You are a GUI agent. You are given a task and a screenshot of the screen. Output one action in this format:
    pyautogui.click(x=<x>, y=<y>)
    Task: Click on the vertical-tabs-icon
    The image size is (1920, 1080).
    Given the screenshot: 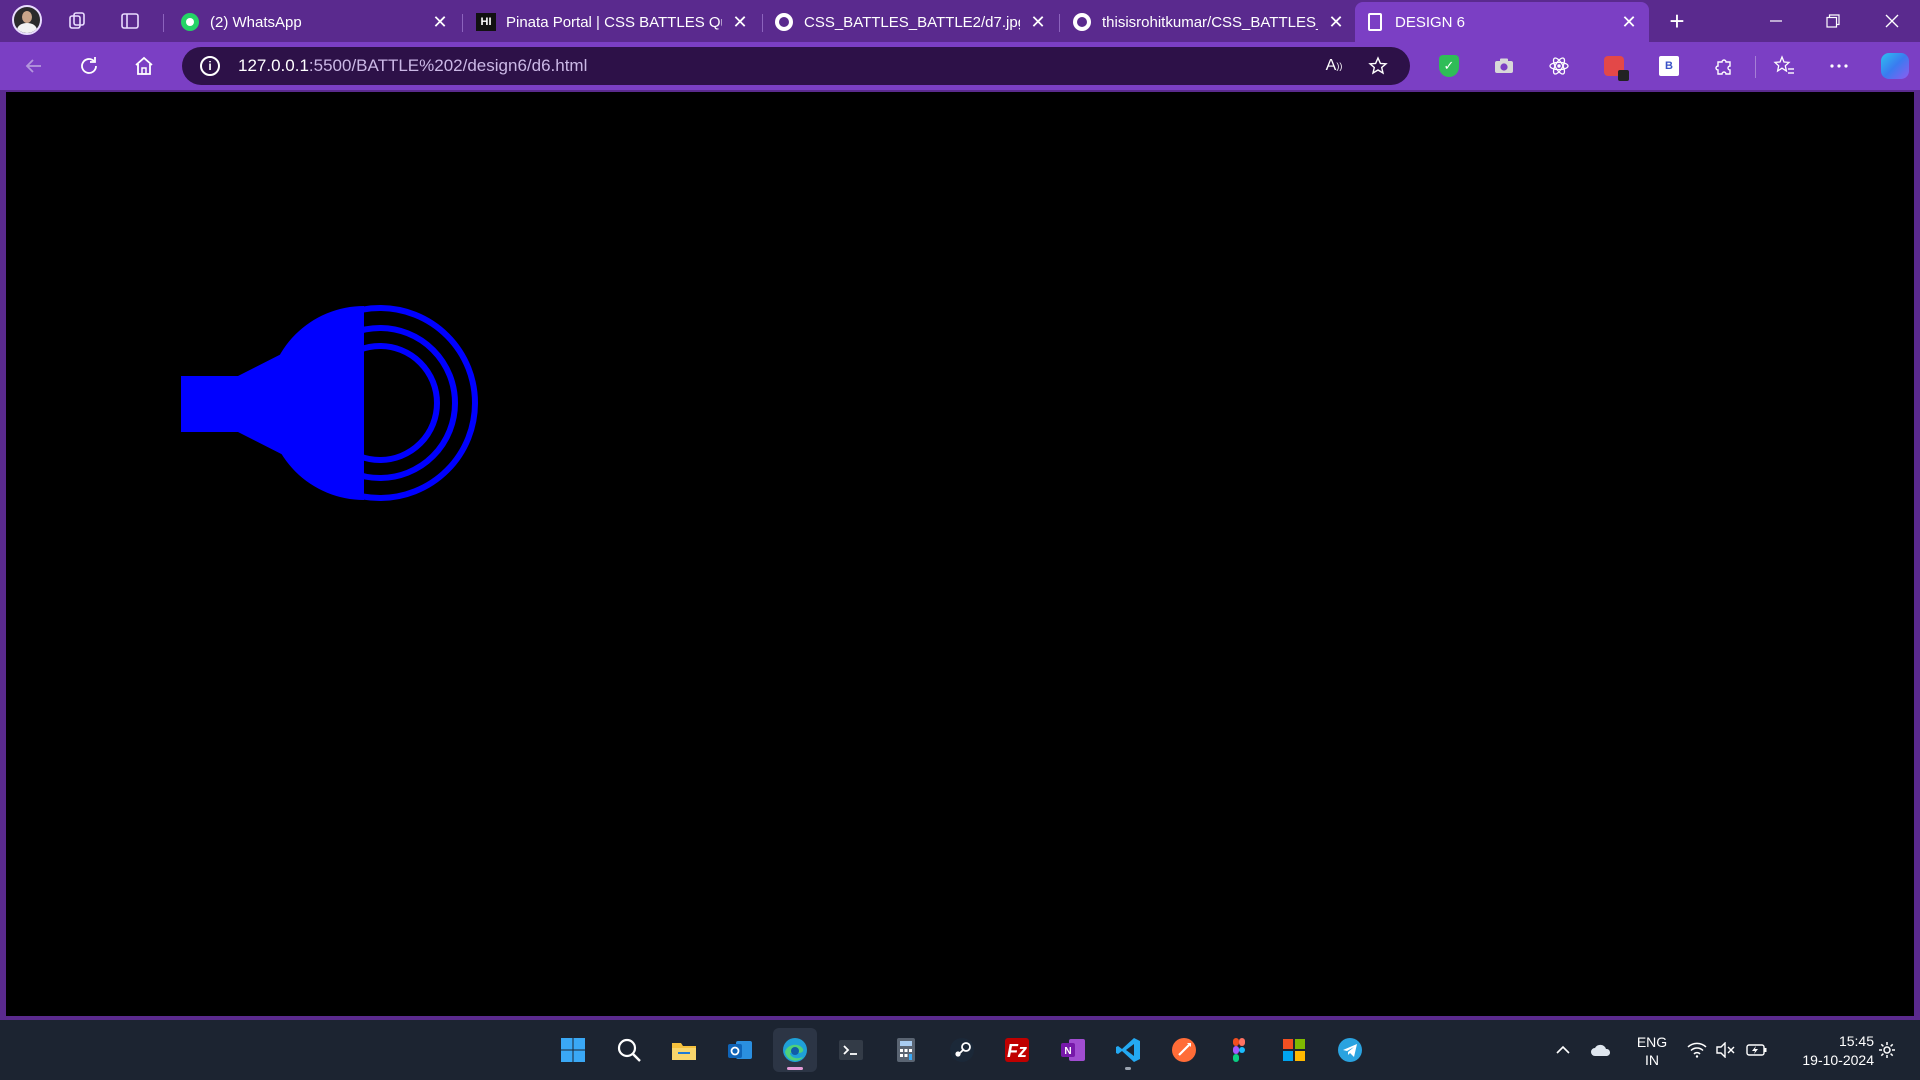 What is the action you would take?
    pyautogui.click(x=130, y=21)
    